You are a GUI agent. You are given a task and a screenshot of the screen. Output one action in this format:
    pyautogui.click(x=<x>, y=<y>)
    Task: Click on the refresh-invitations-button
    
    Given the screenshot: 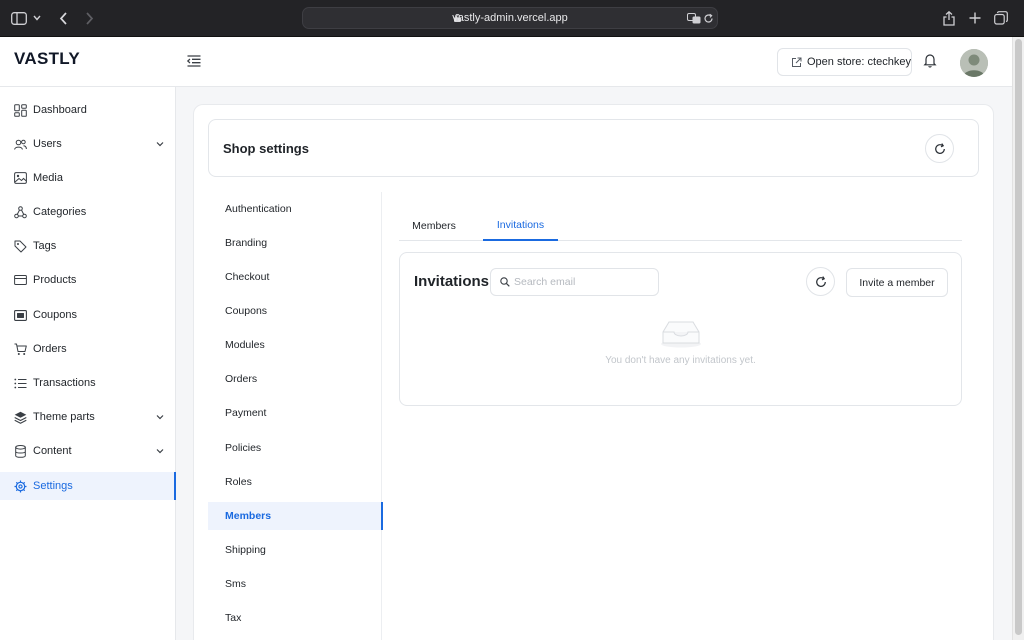 What is the action you would take?
    pyautogui.click(x=820, y=281)
    